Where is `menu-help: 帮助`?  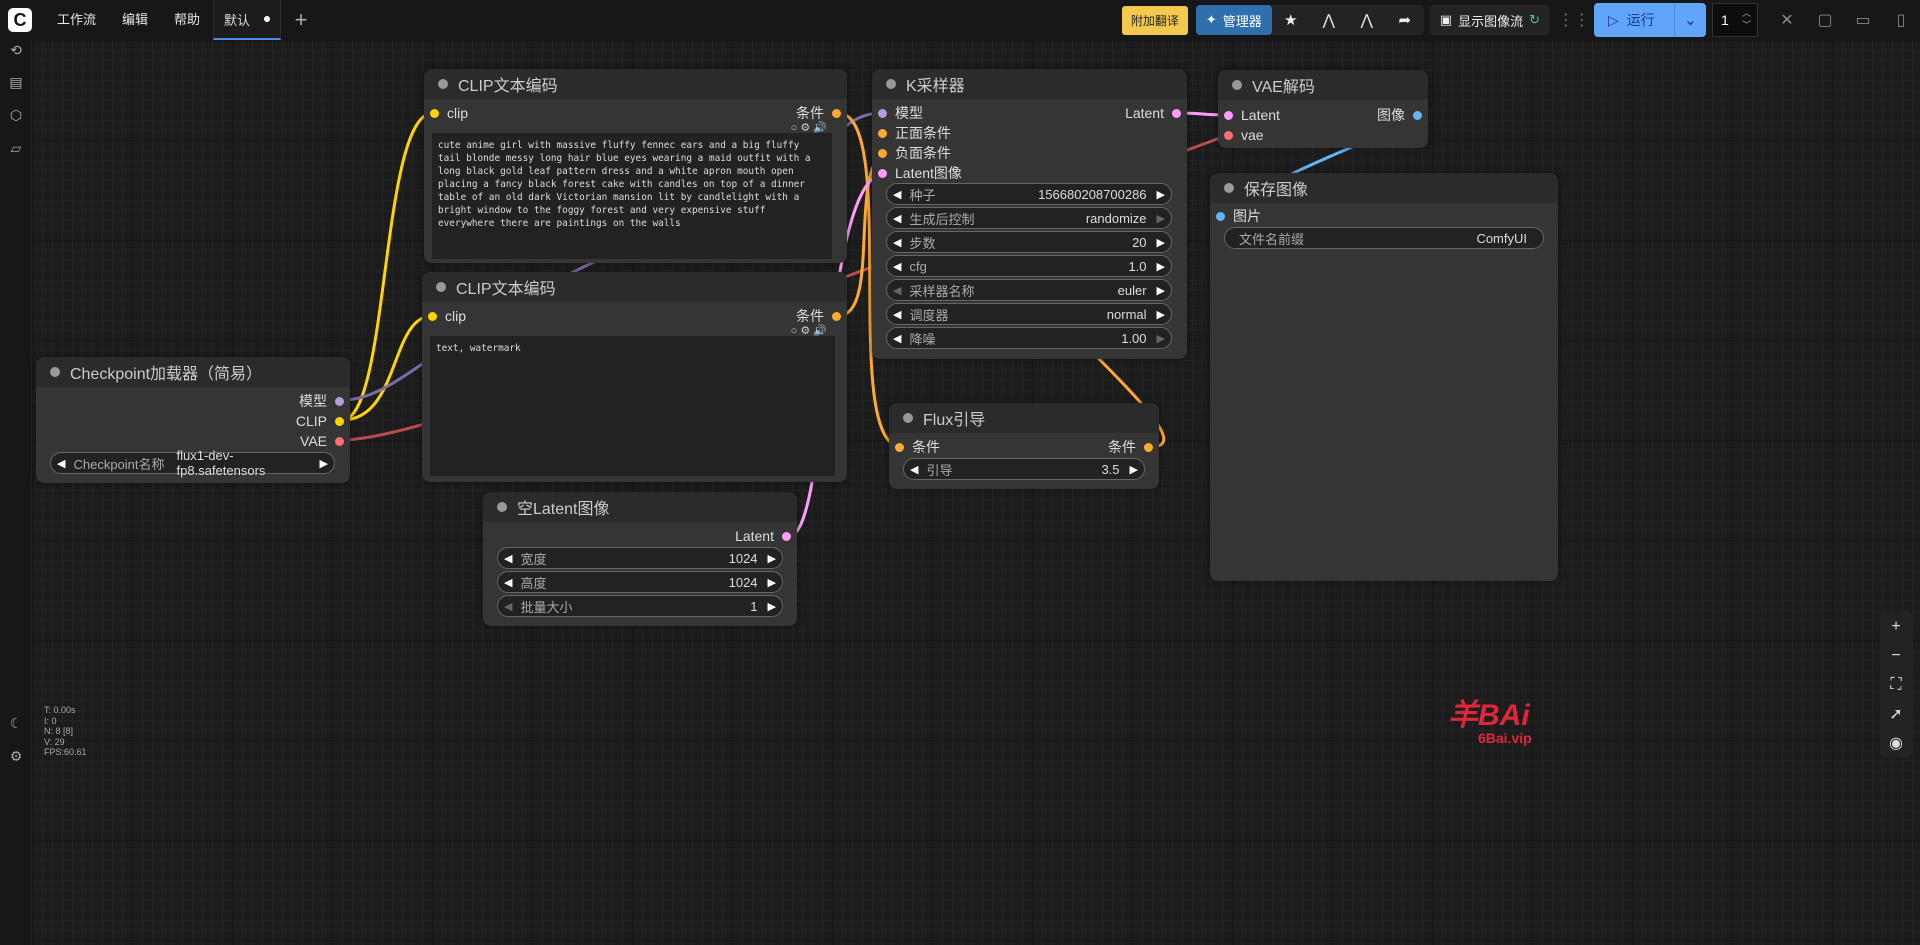
menu-help: 帮助 is located at coordinates (187, 20).